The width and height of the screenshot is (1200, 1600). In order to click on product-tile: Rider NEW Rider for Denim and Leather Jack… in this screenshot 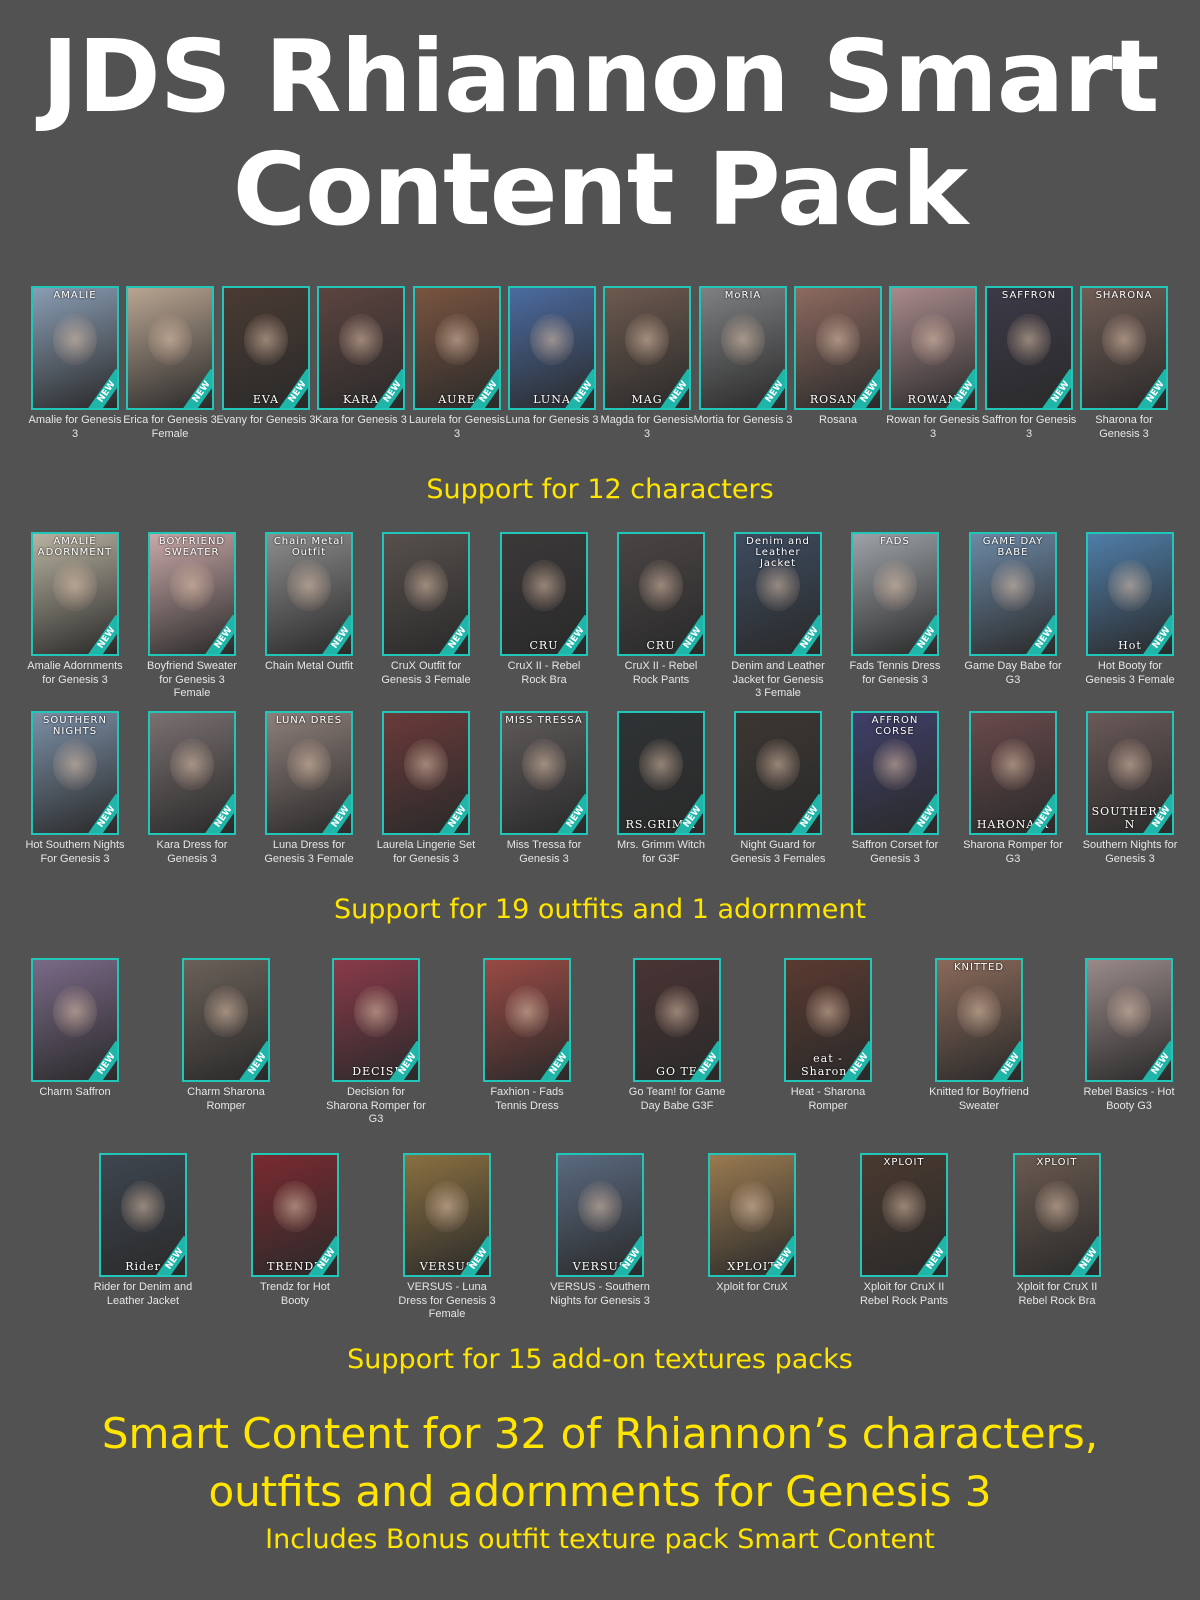, I will do `click(143, 1230)`.